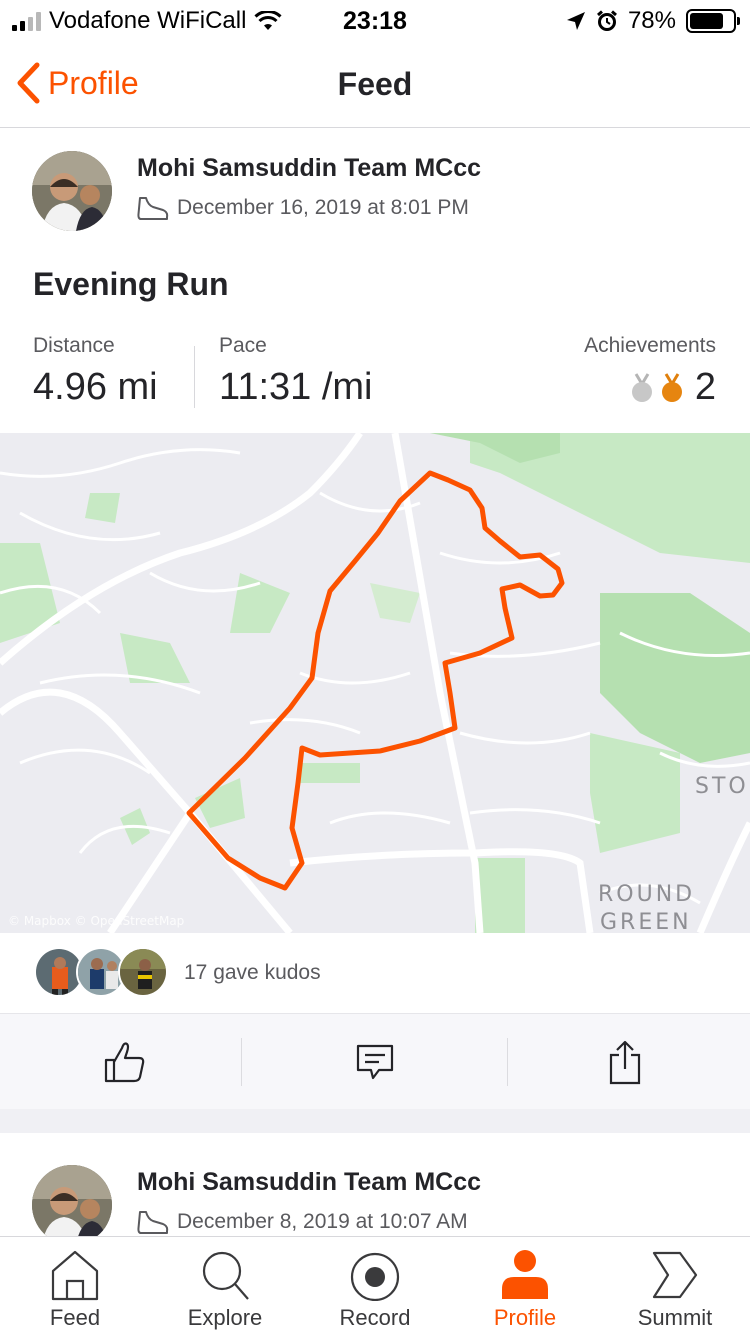  What do you see at coordinates (225, 1317) in the screenshot?
I see `tab-label: Explore` at bounding box center [225, 1317].